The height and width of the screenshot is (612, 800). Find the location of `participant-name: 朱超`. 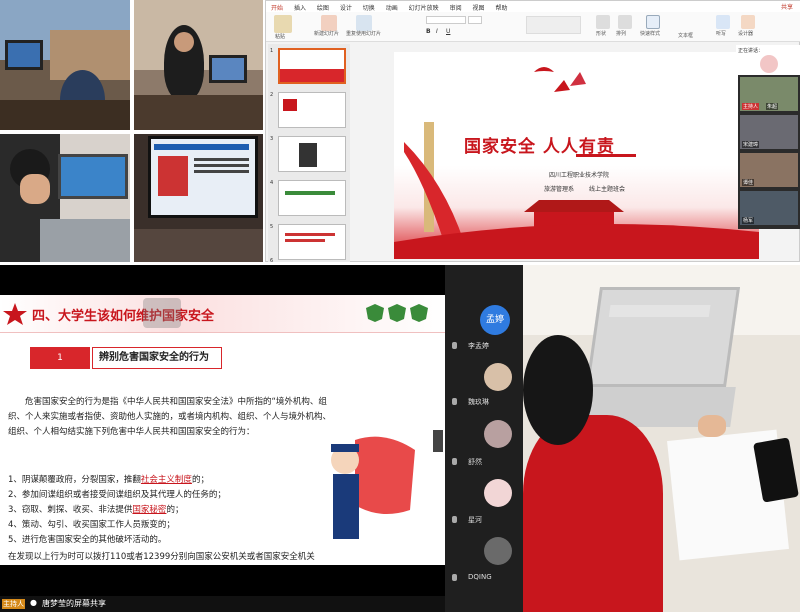

participant-name: 朱超 is located at coordinates (772, 106).